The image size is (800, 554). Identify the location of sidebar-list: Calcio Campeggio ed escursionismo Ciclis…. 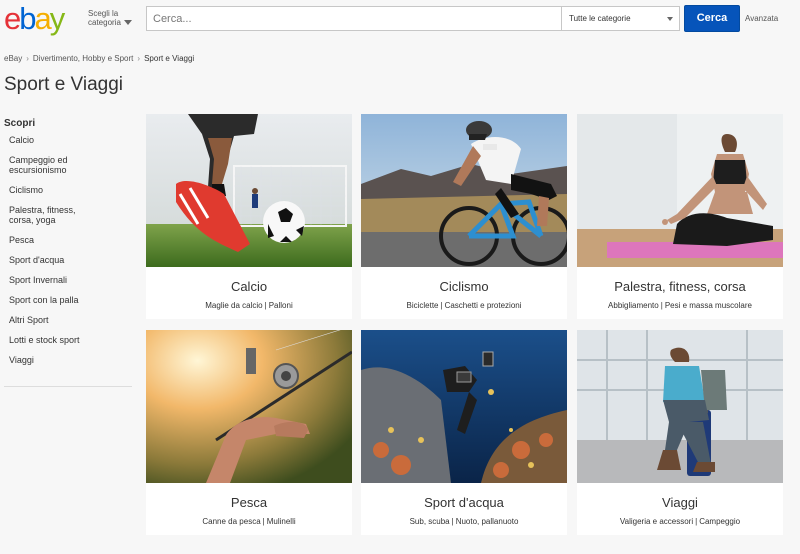
(66, 250).